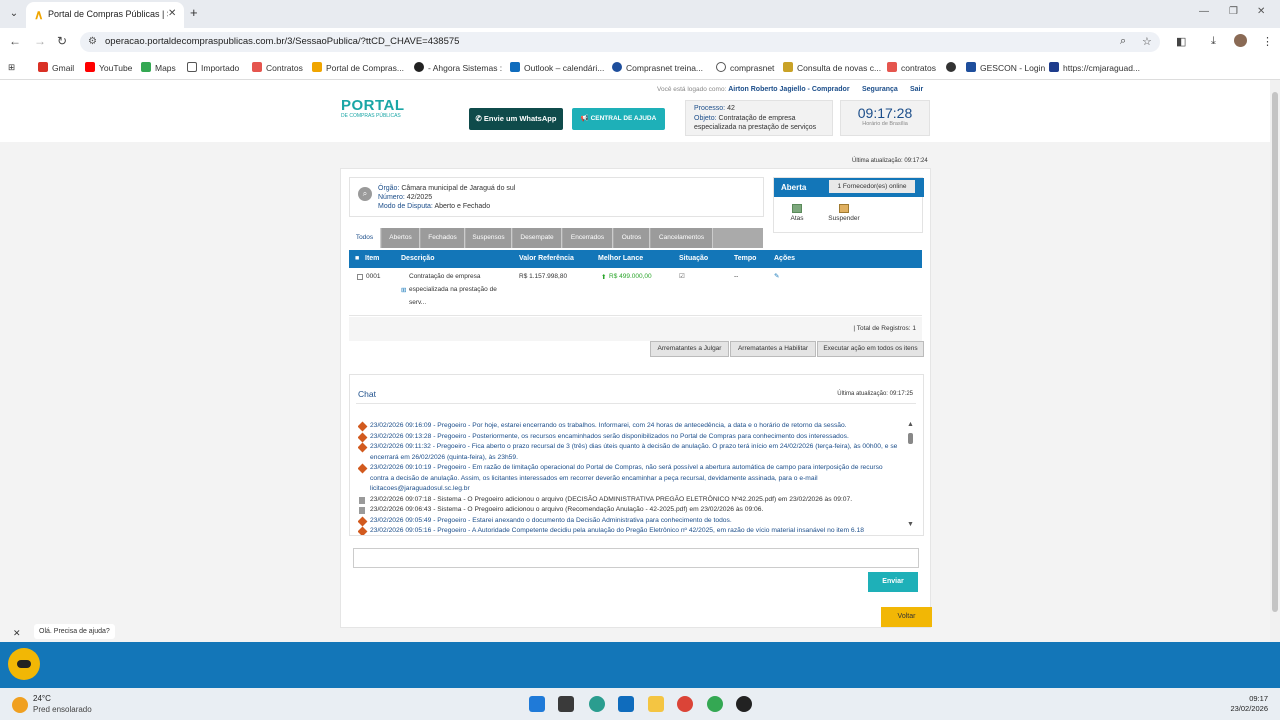 This screenshot has width=1280, height=720. Describe the element at coordinates (403, 290) in the screenshot. I see `expand-icon: ⊞` at that location.